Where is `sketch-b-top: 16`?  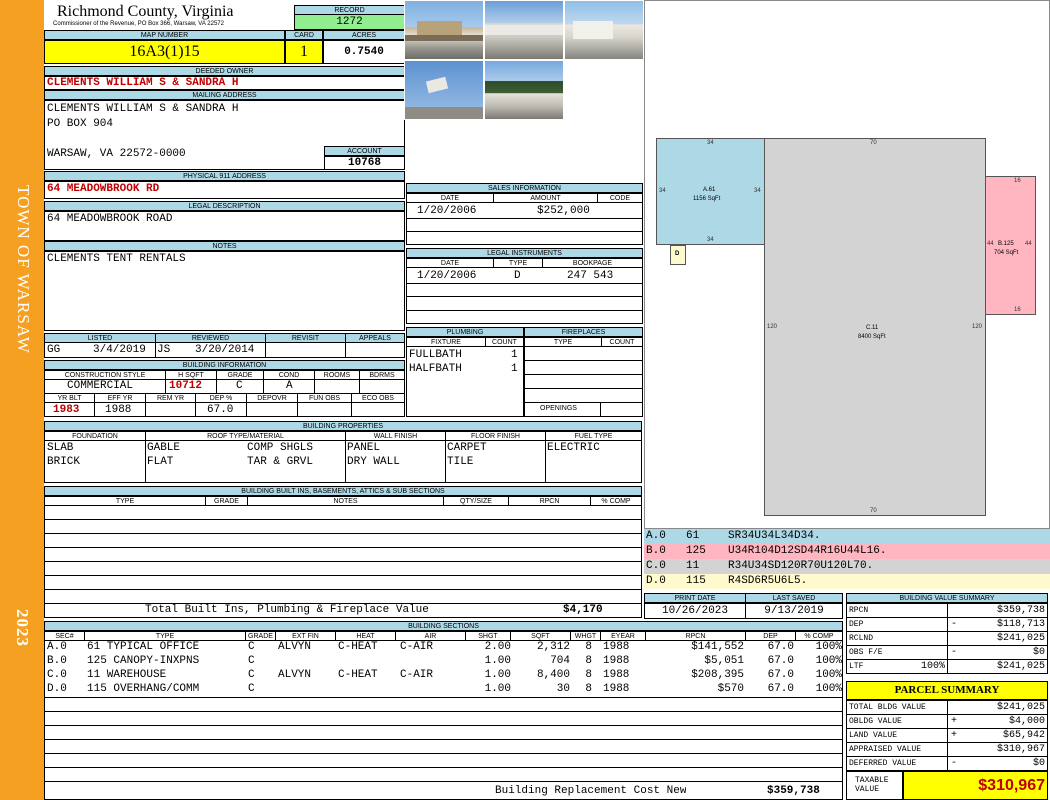 sketch-b-top: 16 is located at coordinates (1017, 181).